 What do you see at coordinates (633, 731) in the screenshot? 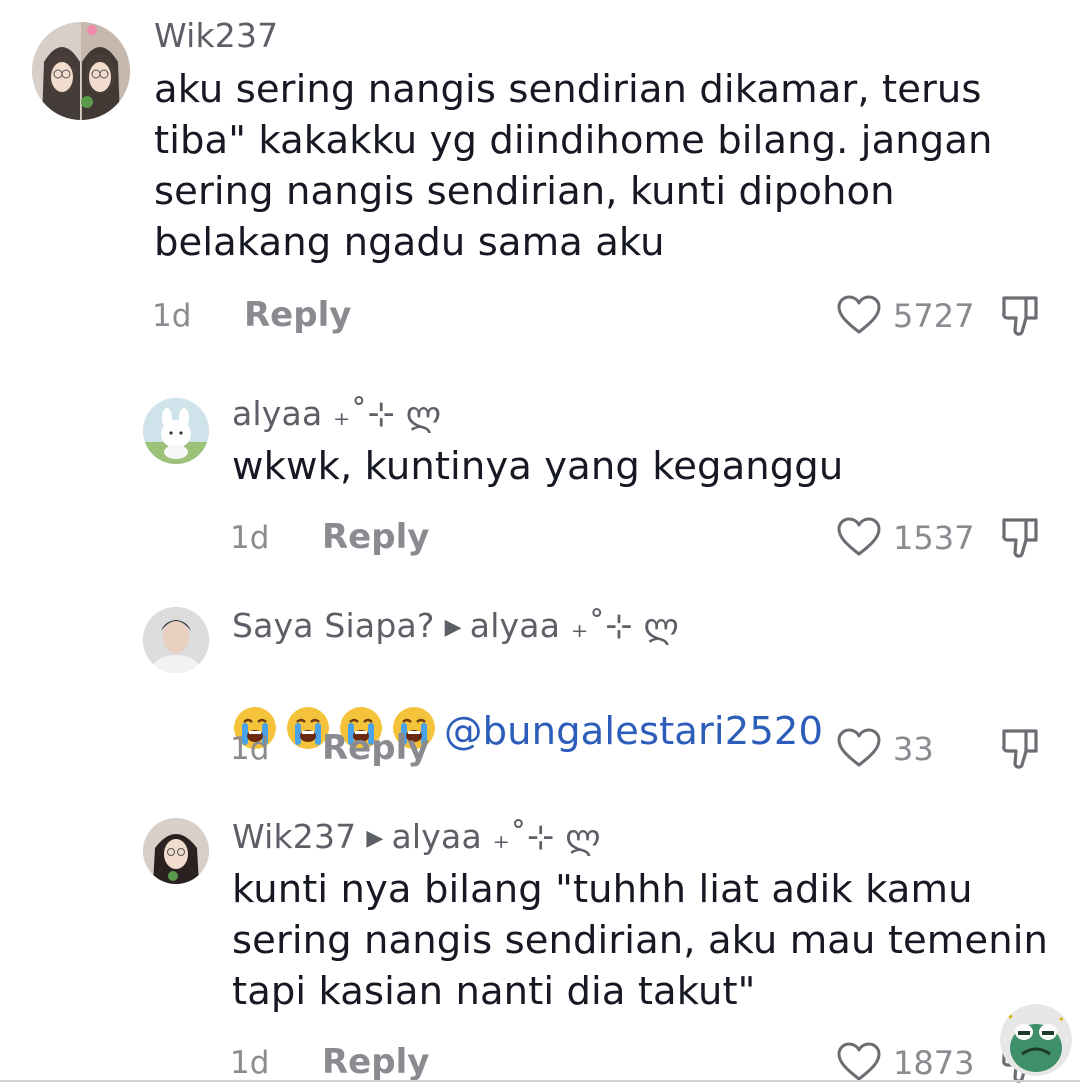
I see `mention-link: @bungalestari2520` at bounding box center [633, 731].